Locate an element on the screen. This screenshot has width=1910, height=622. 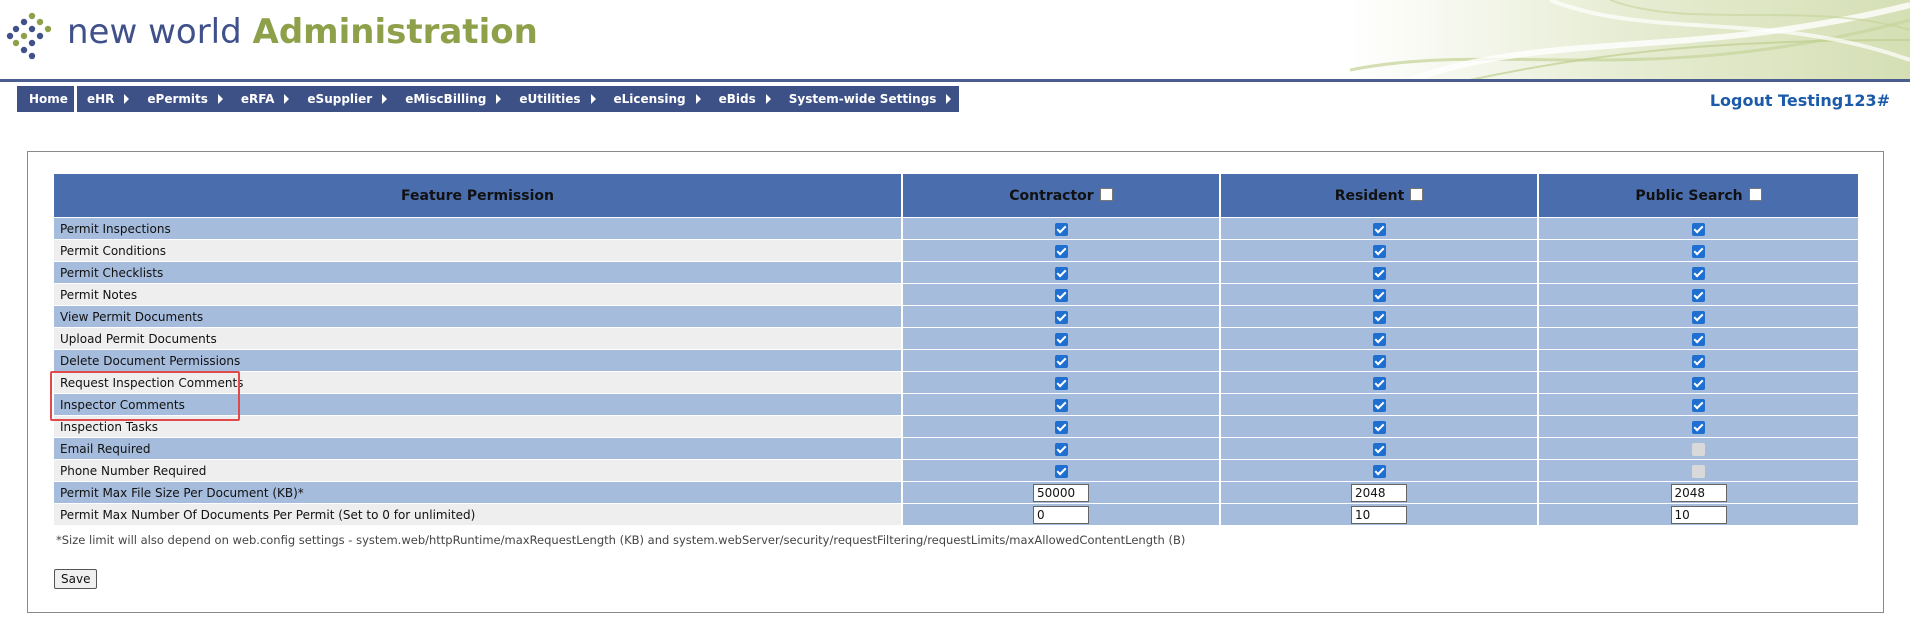
select-all-contractor-checkbox is located at coordinates (1106, 194).